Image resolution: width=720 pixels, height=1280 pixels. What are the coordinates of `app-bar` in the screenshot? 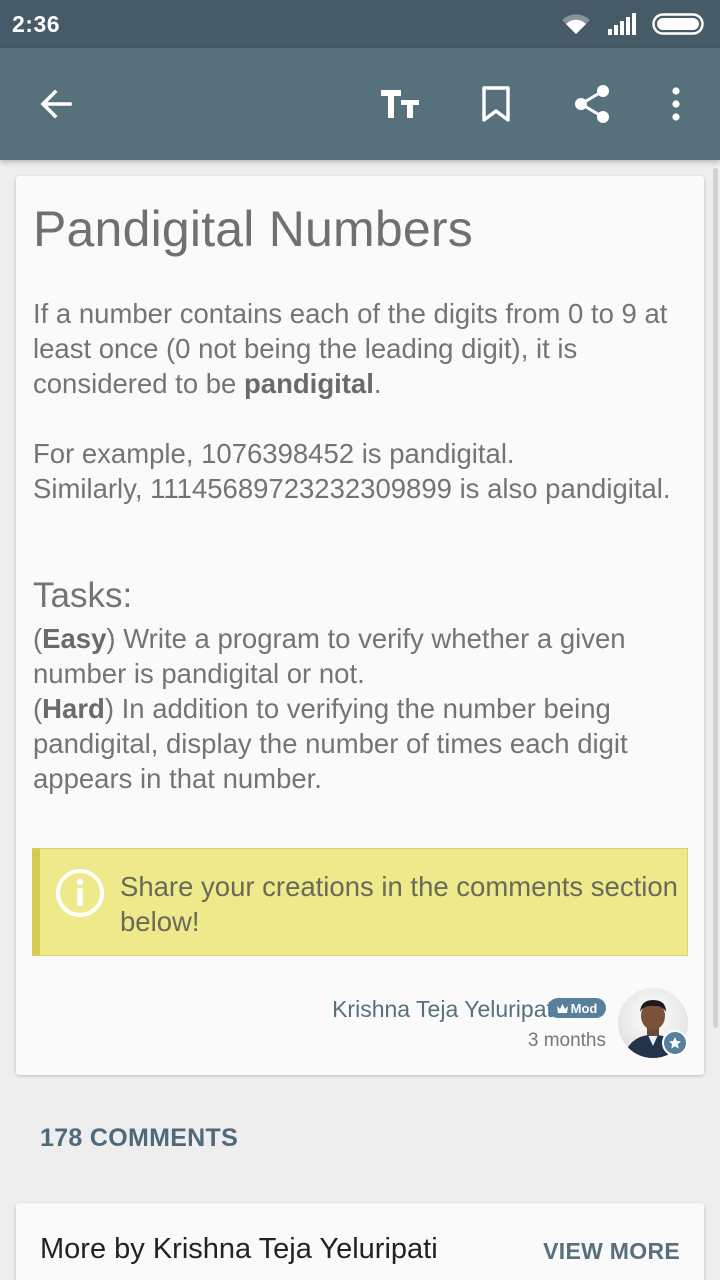 It's located at (360, 104).